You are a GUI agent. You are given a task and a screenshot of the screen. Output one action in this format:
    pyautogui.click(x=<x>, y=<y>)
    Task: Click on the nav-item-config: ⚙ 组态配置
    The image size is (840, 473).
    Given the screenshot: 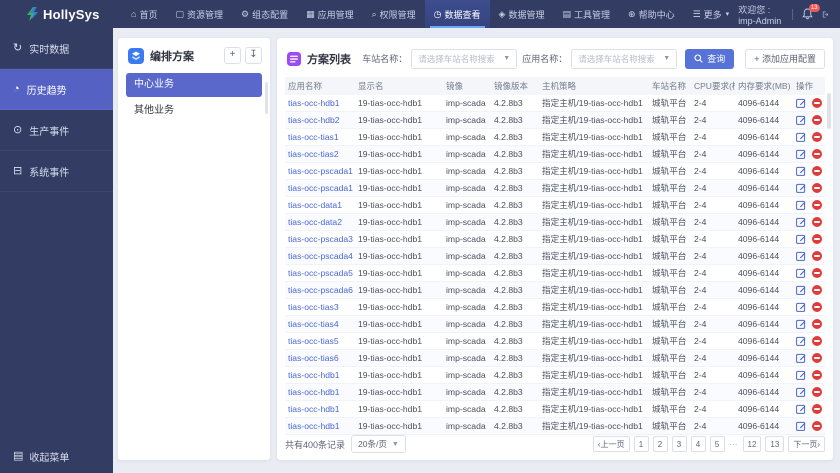 What is the action you would take?
    pyautogui.click(x=264, y=14)
    